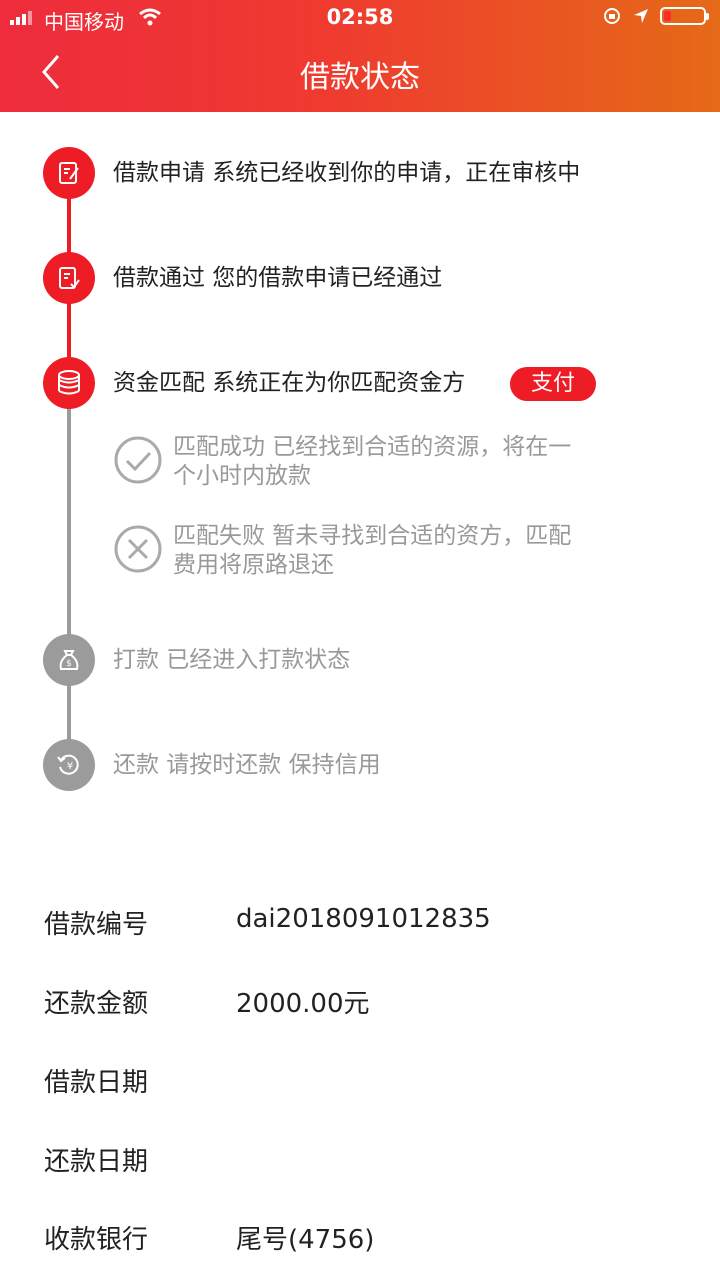 The image size is (720, 1280). What do you see at coordinates (372, 461) in the screenshot?
I see `match-success-text: 匹配成功 已经找到合适的资源，将在一个小时内放款` at bounding box center [372, 461].